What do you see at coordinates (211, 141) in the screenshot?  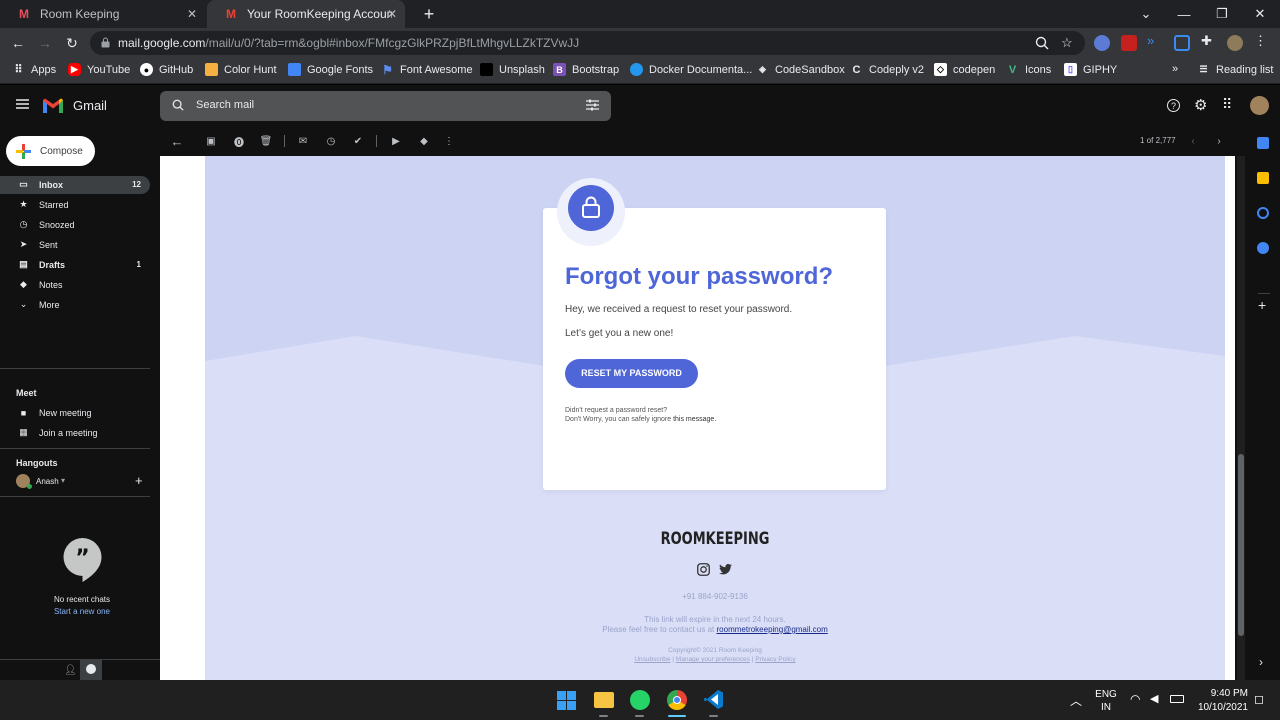 I see `archive-icon: ▣` at bounding box center [211, 141].